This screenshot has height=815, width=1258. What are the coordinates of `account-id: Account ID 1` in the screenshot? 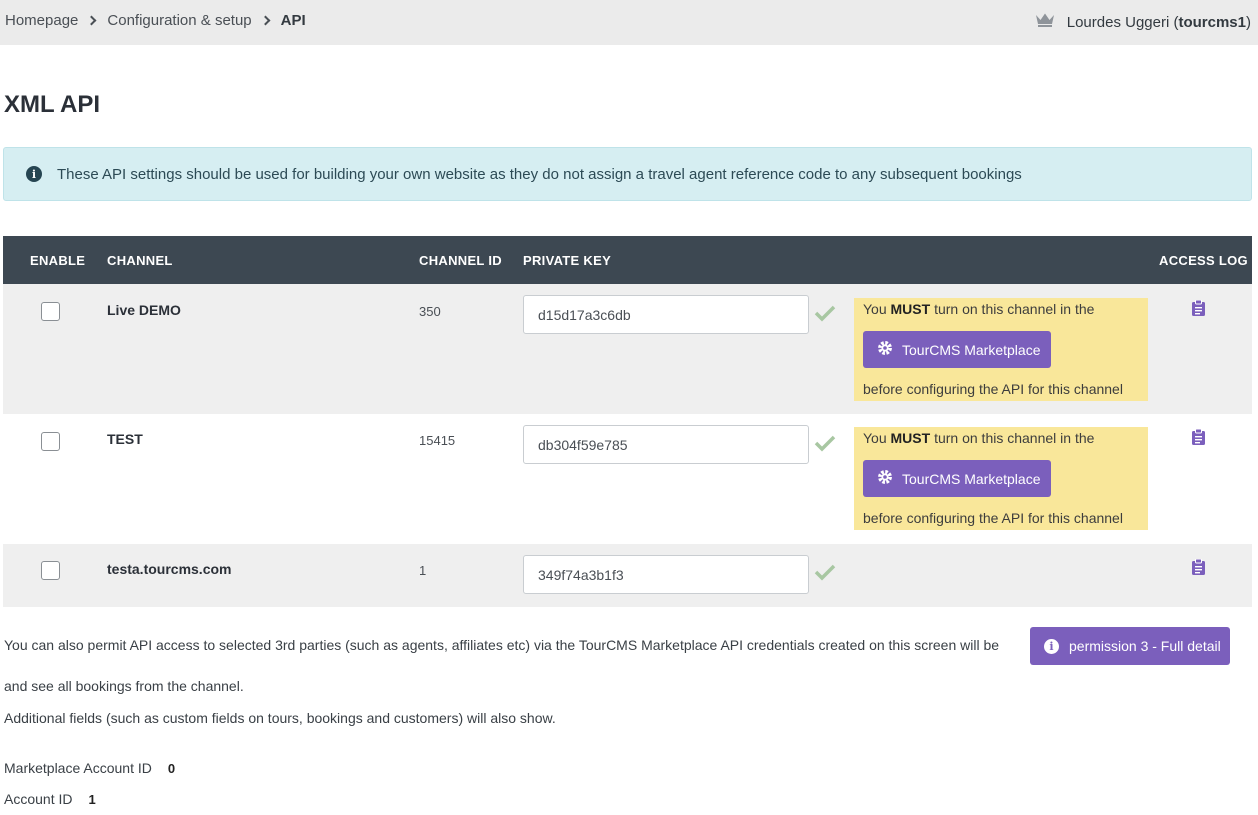 It's located at (50, 799).